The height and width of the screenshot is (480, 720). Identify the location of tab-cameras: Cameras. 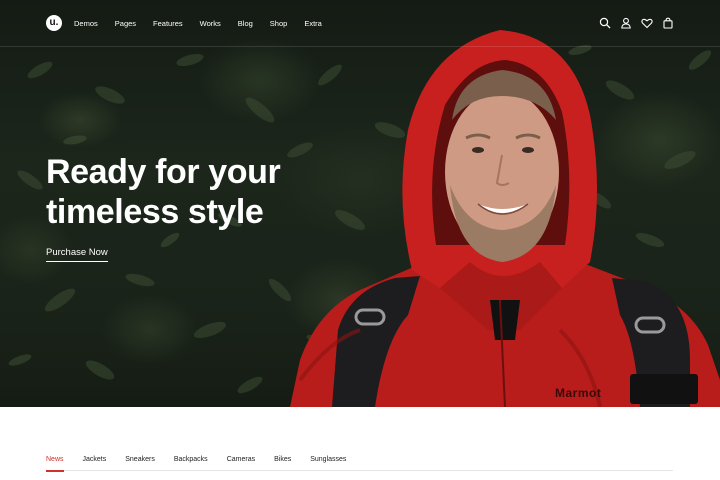
(241, 457).